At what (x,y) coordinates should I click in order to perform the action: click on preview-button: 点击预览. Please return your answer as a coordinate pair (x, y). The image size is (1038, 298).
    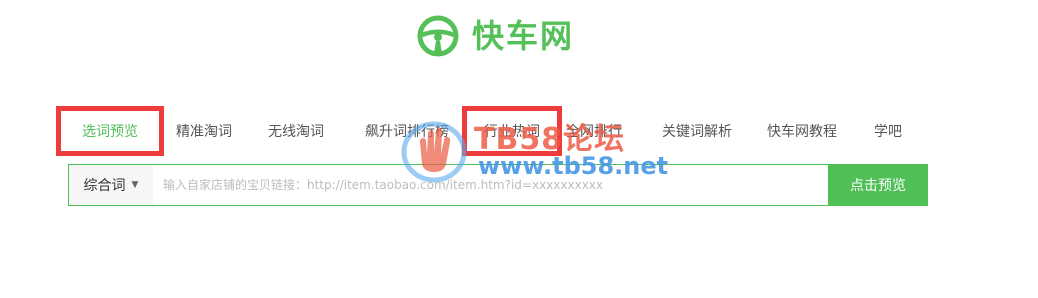
    Looking at the image, I should click on (878, 185).